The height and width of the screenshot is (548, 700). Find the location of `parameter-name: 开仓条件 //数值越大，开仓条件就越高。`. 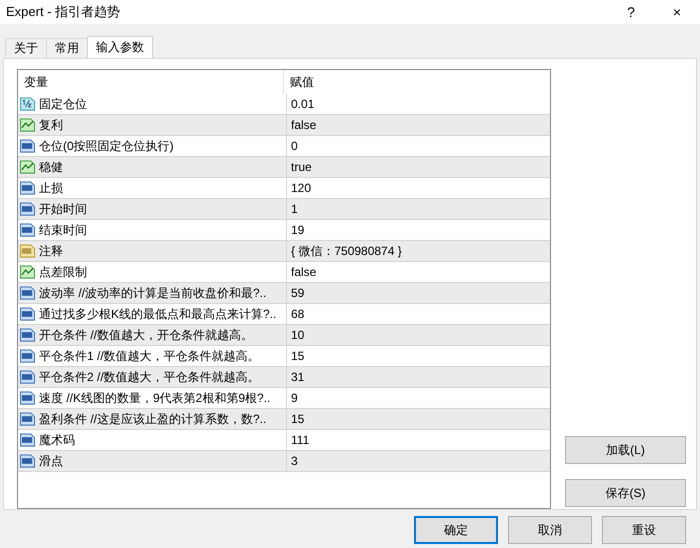

parameter-name: 开仓条件 //数值越大，开仓条件就越高。 is located at coordinates (146, 335).